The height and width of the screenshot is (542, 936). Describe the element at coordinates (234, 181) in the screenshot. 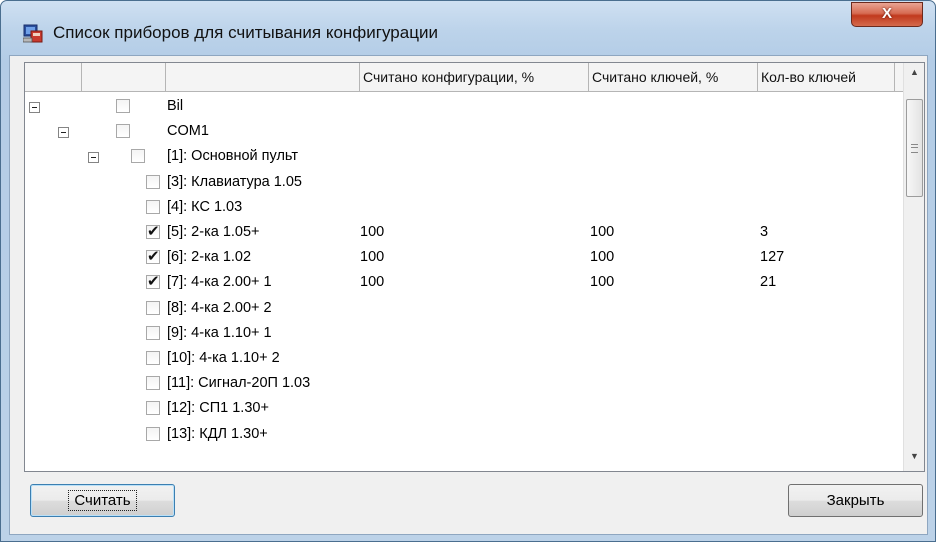

I see `device-name: [3]: Клавиатура 1.05` at that location.